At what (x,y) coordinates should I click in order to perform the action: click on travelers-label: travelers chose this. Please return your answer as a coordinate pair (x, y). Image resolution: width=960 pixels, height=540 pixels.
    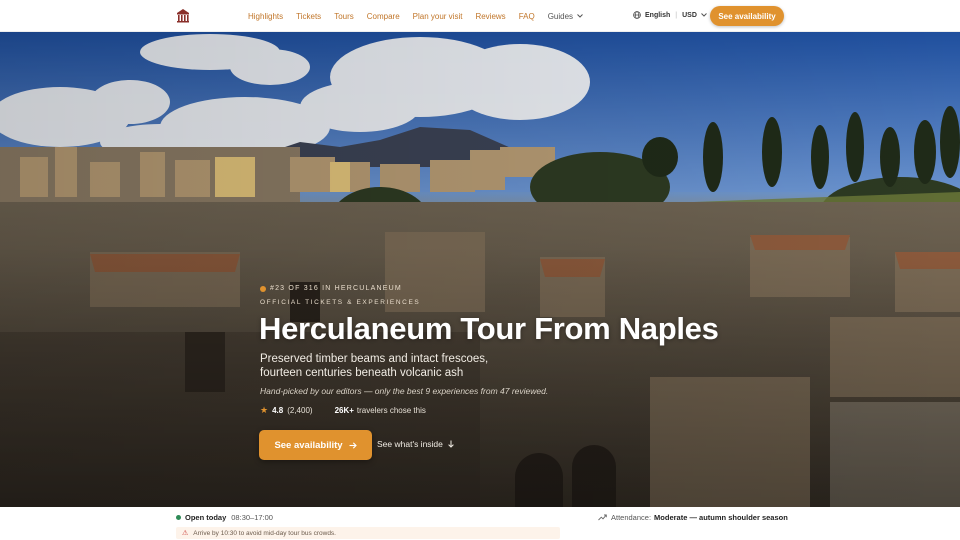
    Looking at the image, I should click on (391, 410).